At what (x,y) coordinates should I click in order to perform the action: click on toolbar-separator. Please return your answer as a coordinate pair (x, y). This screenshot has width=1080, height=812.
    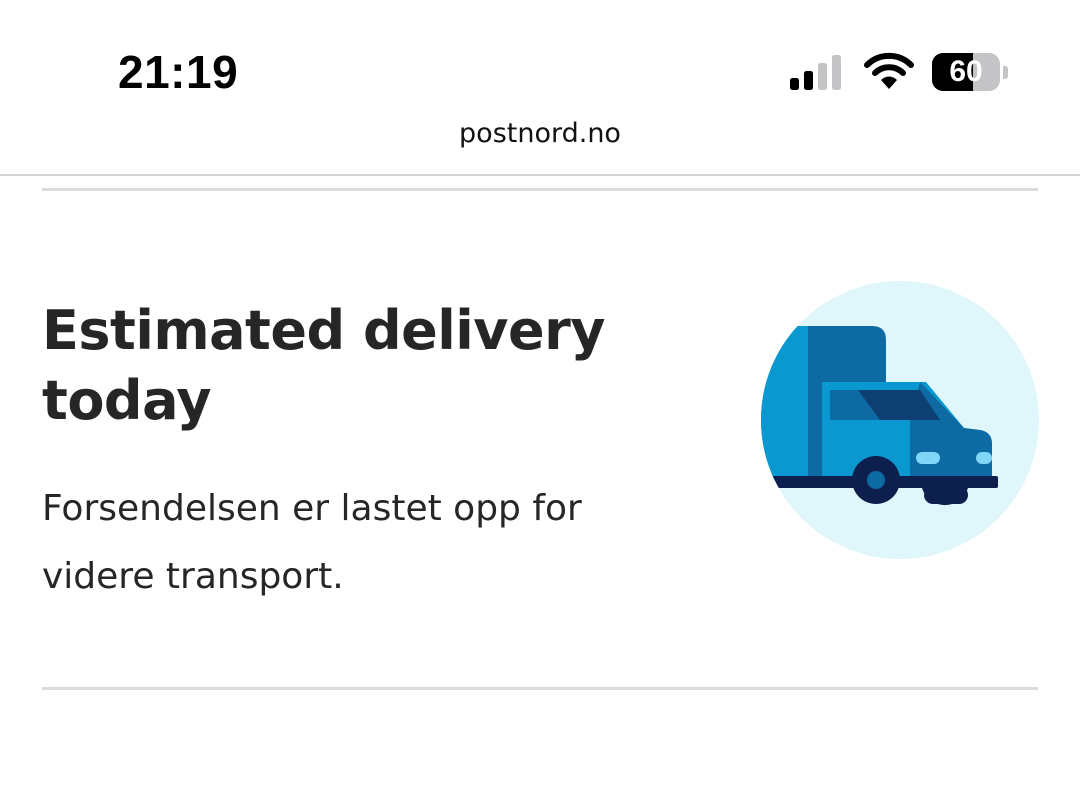
    Looking at the image, I should click on (540, 175).